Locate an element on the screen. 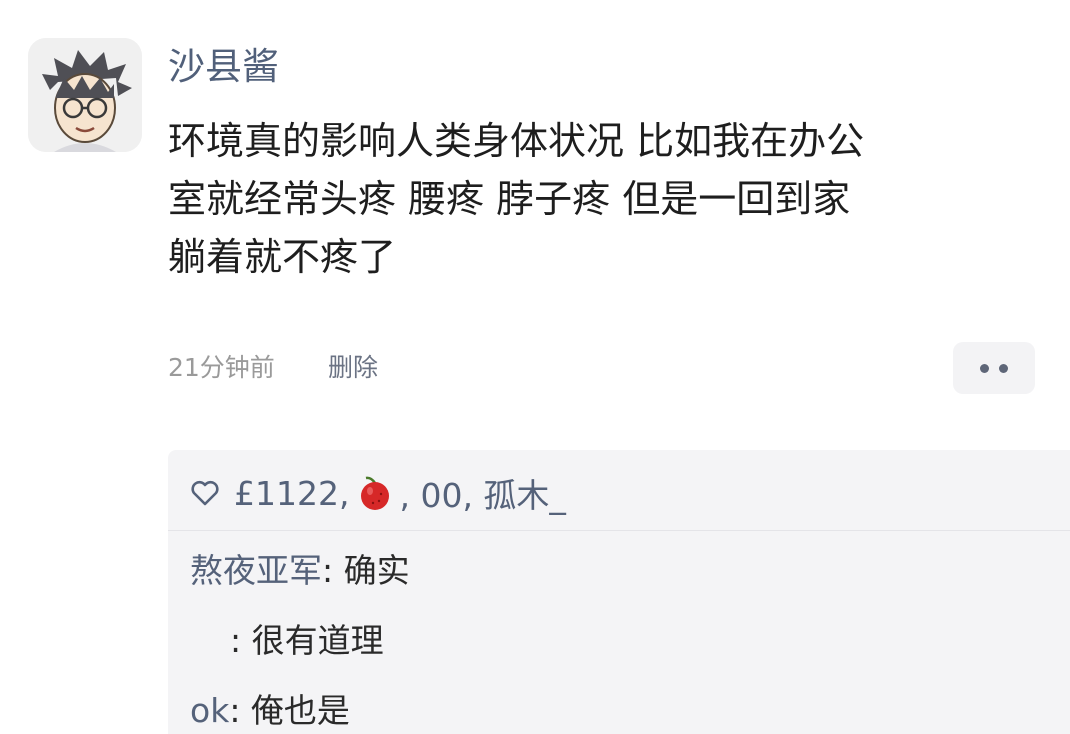 The height and width of the screenshot is (734, 1070). red-apple-icon is located at coordinates (375, 493).